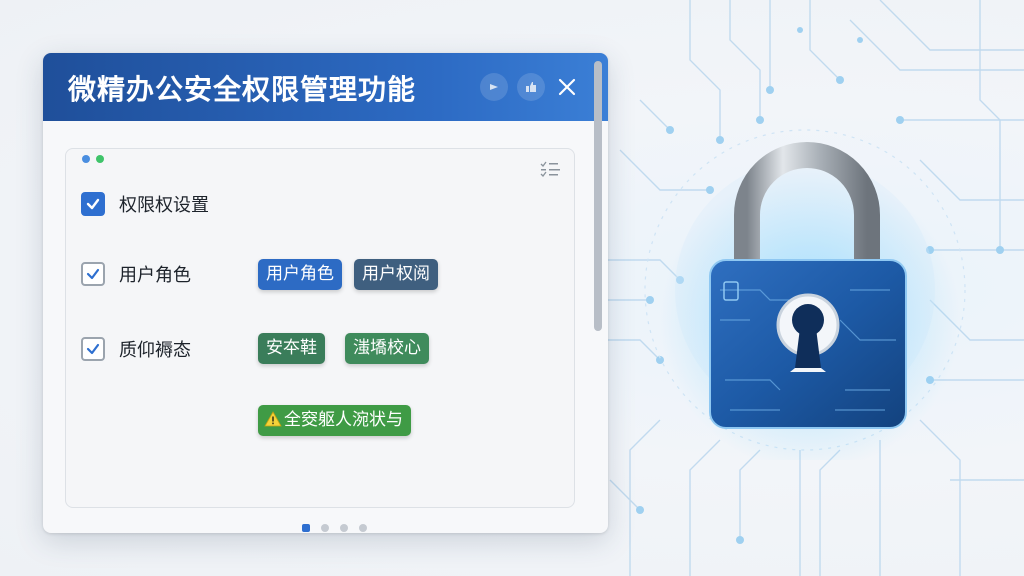 This screenshot has height=576, width=1024. Describe the element at coordinates (306, 528) in the screenshot. I see `pager-dot-active` at that location.